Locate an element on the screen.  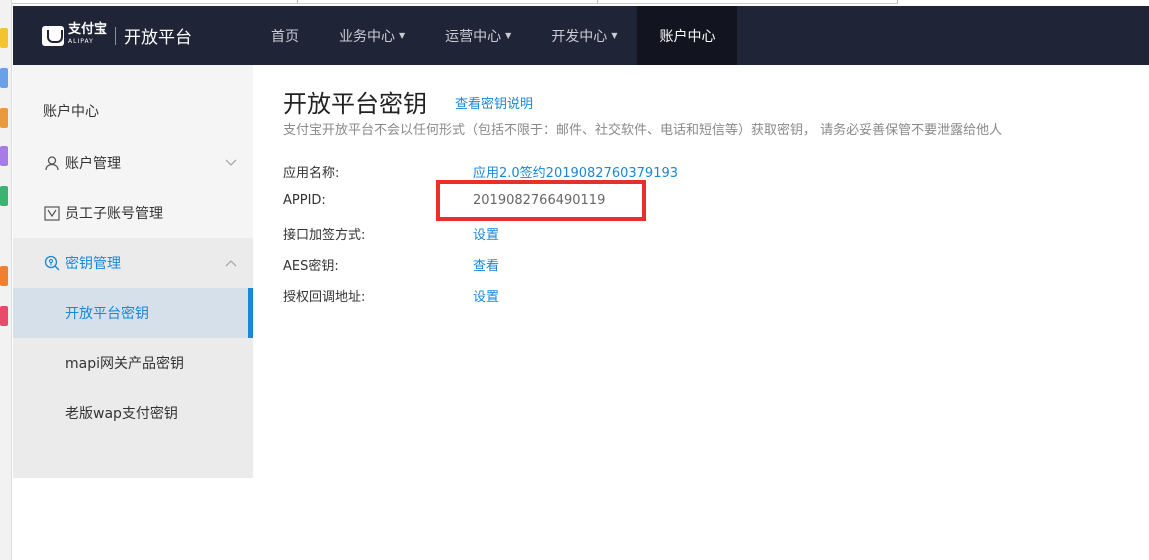
appid-highlight-annotation is located at coordinates (541, 200).